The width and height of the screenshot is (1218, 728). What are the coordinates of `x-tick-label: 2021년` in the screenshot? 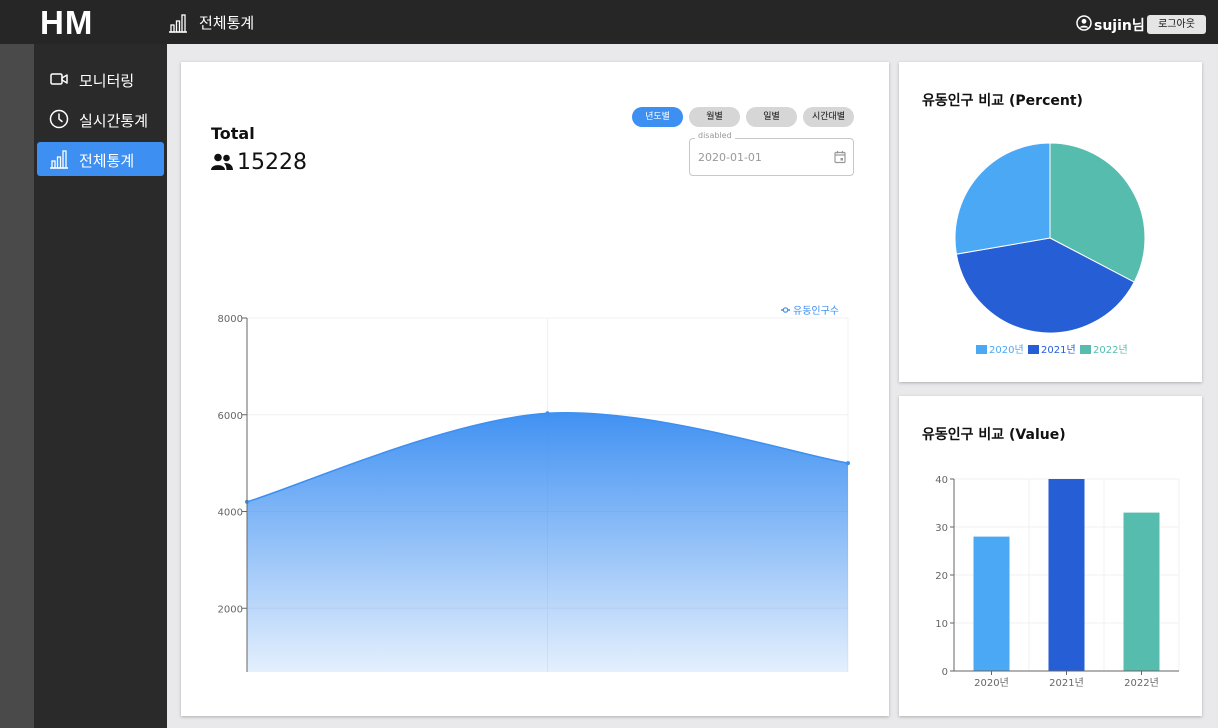 It's located at (1066, 683).